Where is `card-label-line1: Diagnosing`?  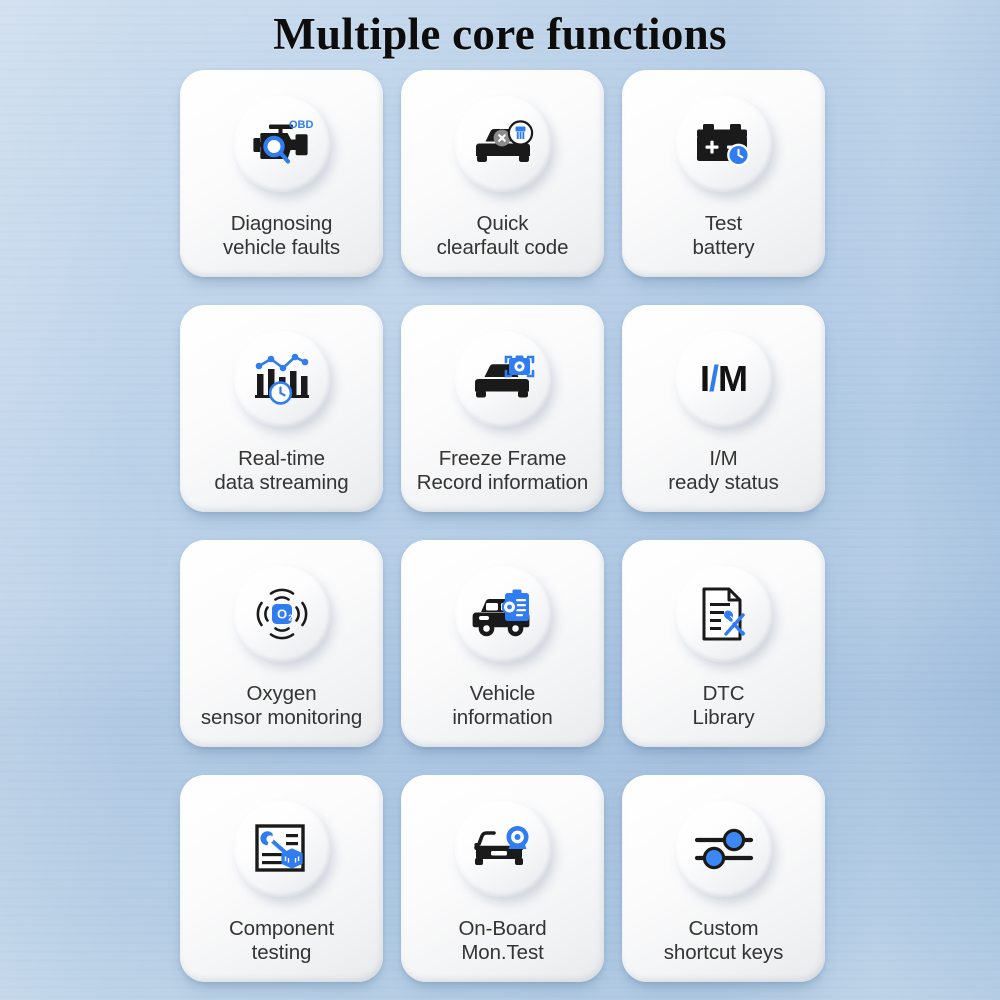 card-label-line1: Diagnosing is located at coordinates (281, 224).